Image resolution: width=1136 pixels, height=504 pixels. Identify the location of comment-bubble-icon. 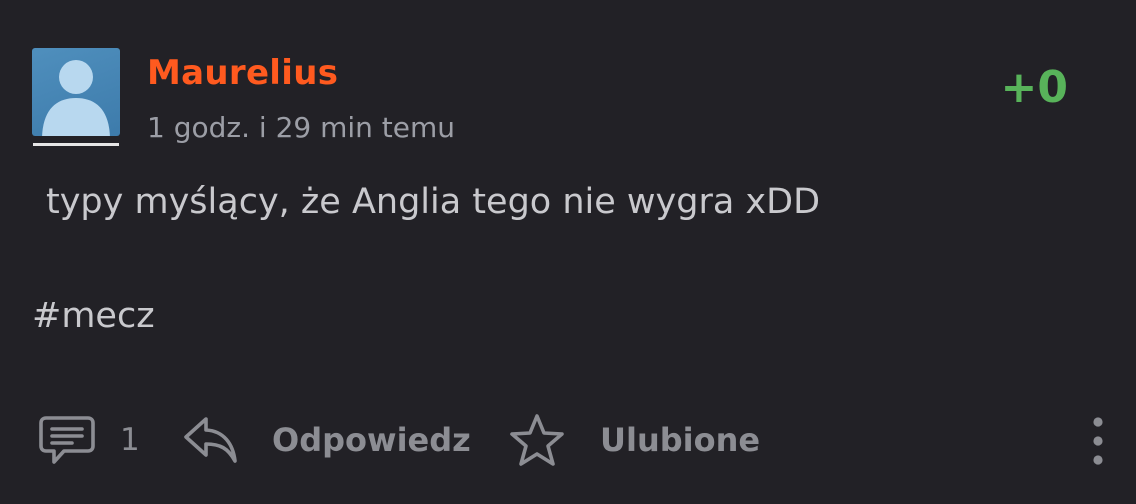
(67, 440).